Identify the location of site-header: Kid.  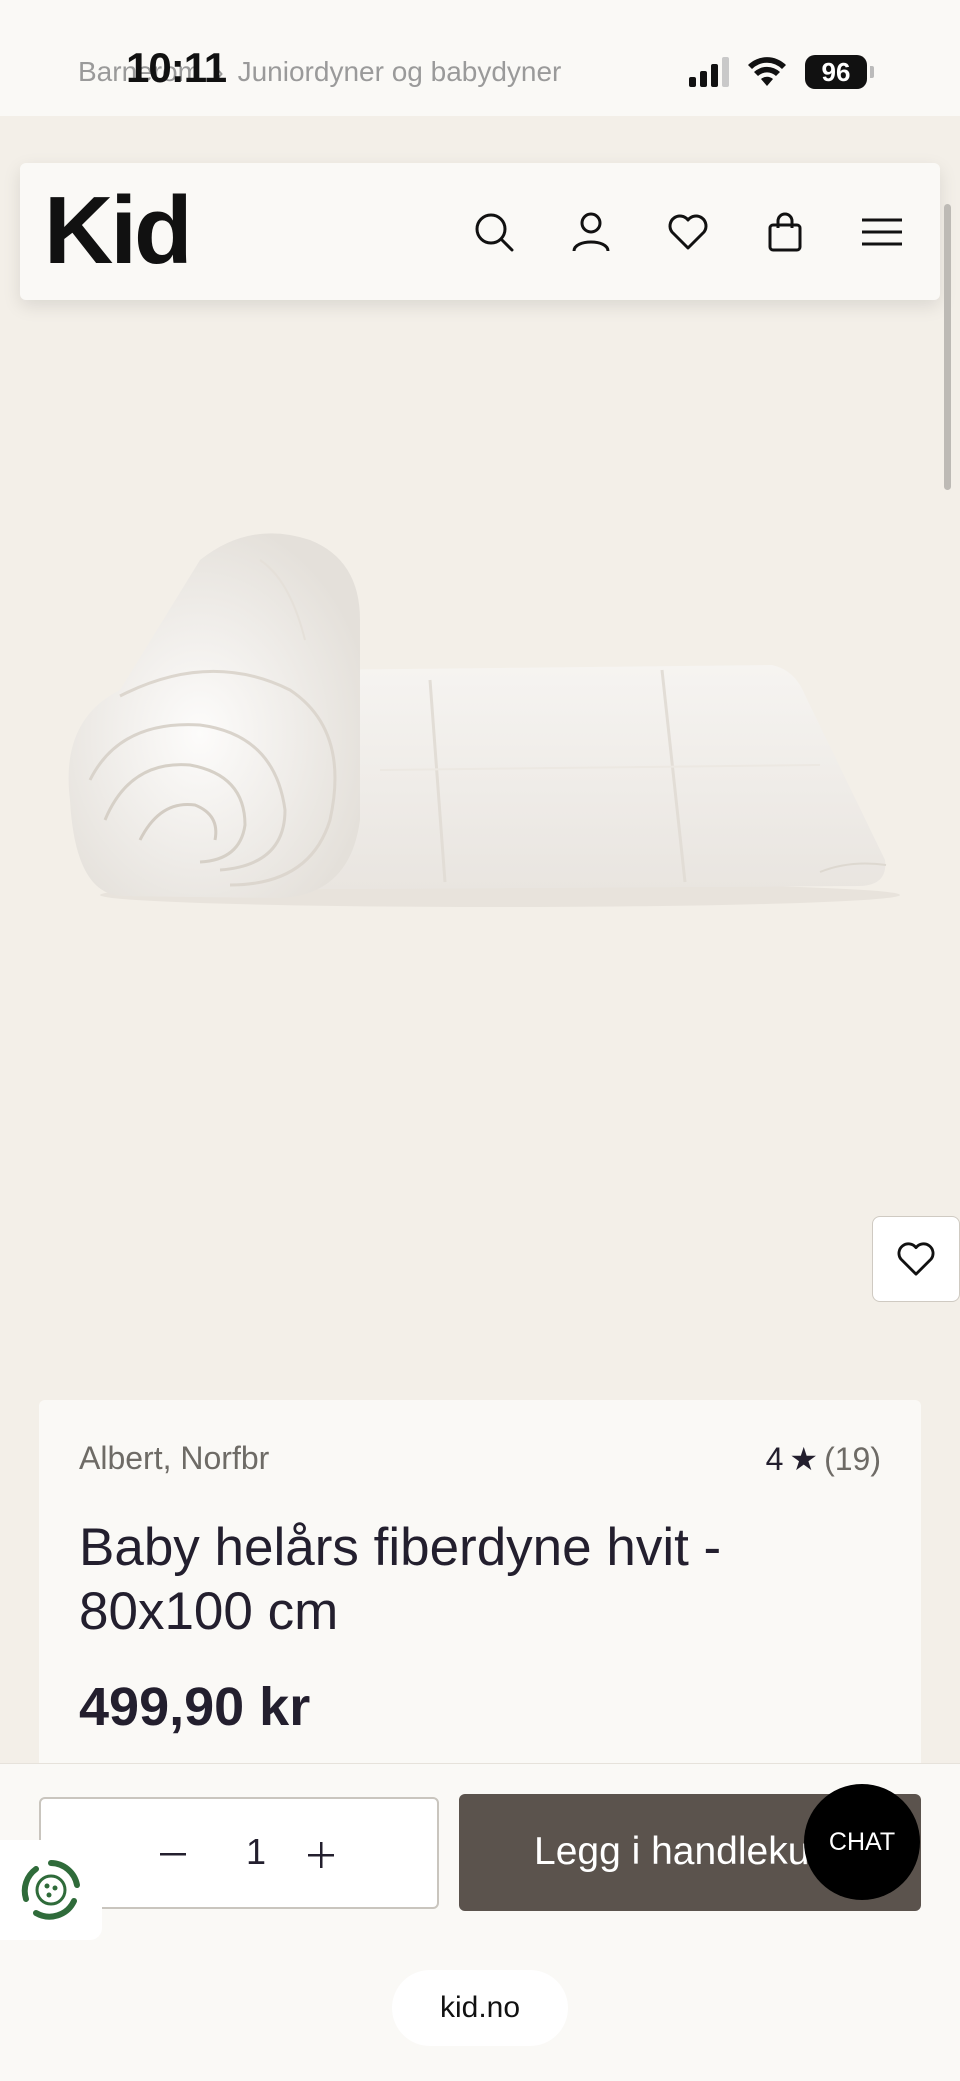
(480, 231).